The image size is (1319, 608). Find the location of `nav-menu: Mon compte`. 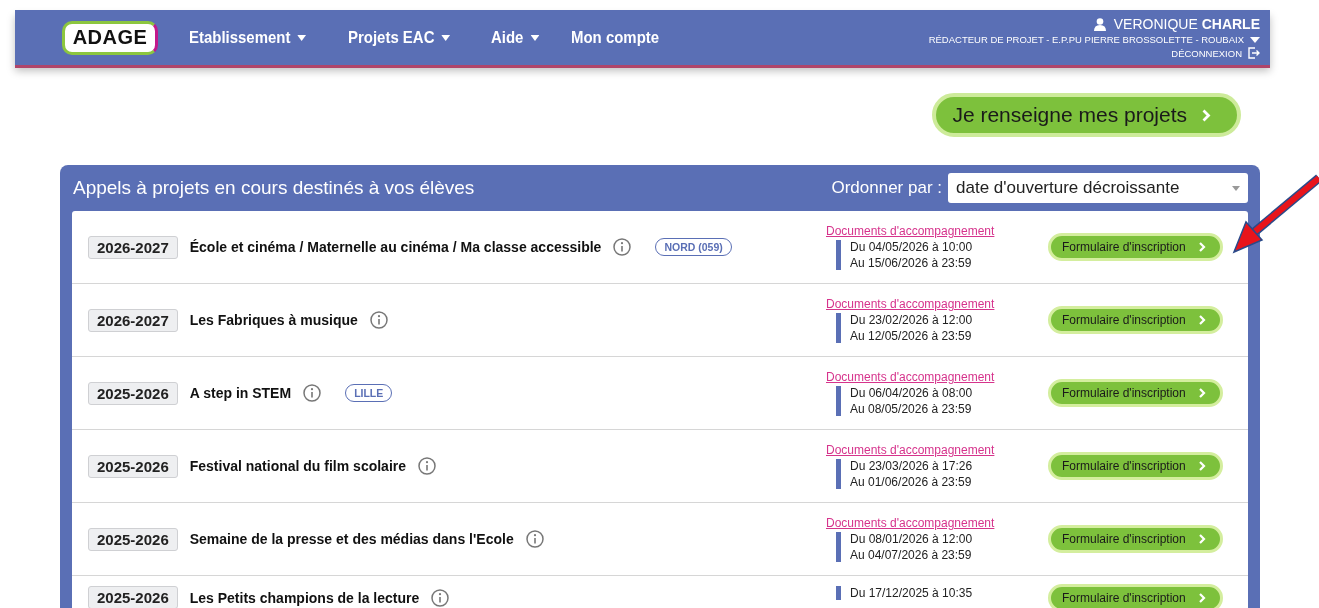

nav-menu: Mon compte is located at coordinates (615, 37).